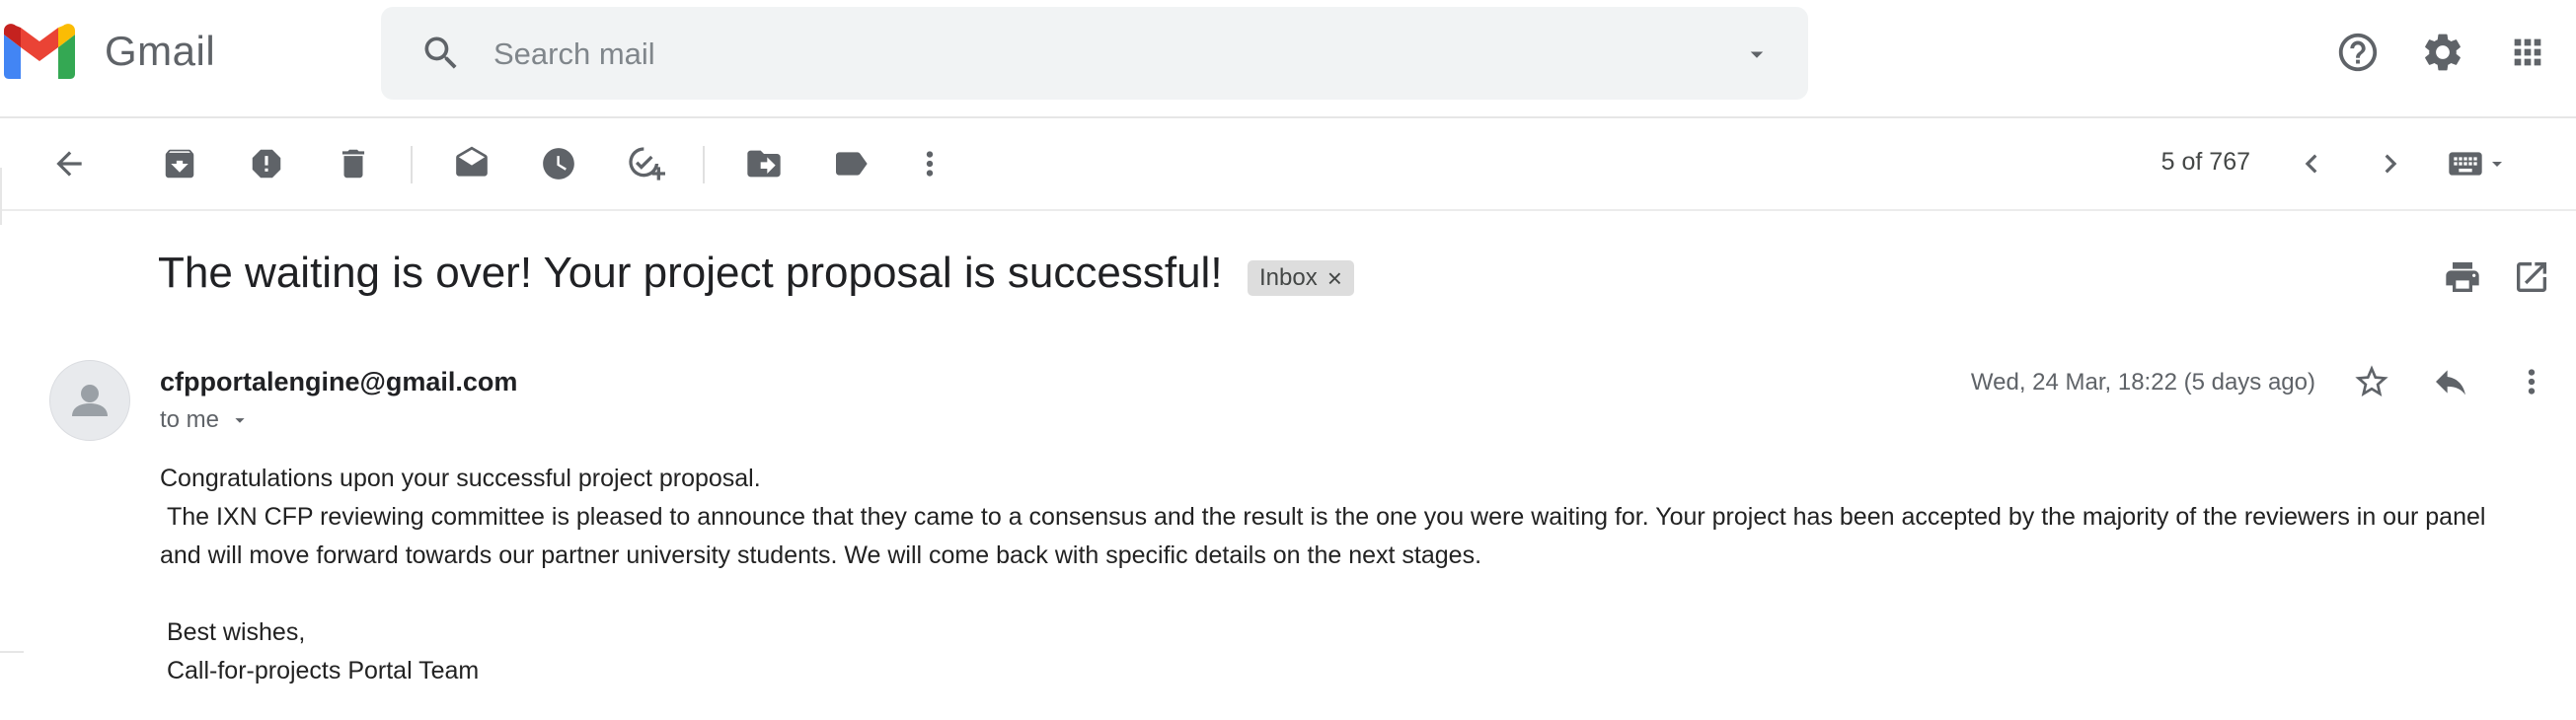 Image resolution: width=2576 pixels, height=720 pixels. Describe the element at coordinates (160, 51) in the screenshot. I see `gmail-wordmark: Gmail` at that location.